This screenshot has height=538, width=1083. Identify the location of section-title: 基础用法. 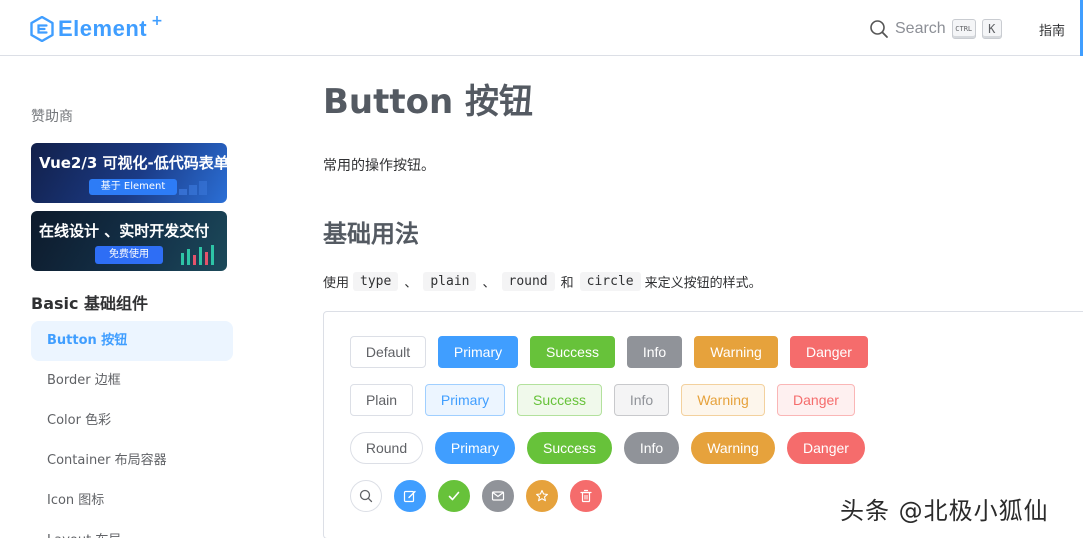
(371, 234).